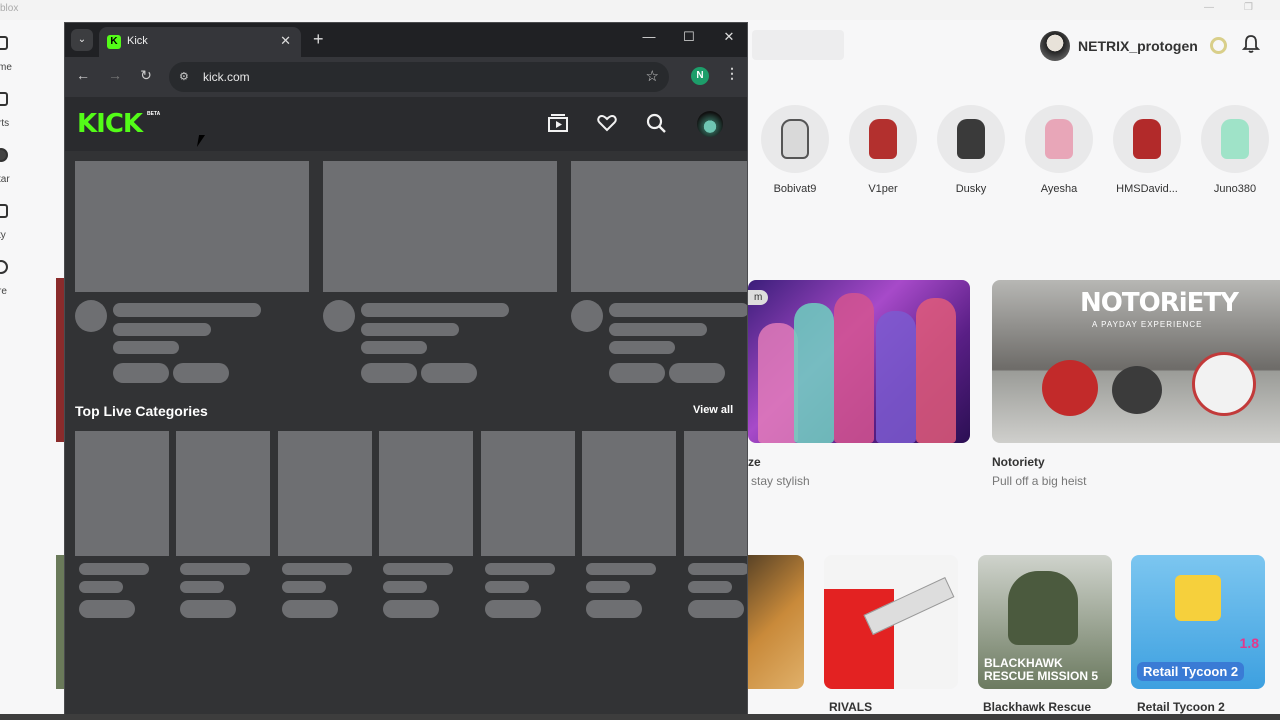 The height and width of the screenshot is (720, 1280). What do you see at coordinates (5, 123) in the screenshot?
I see `sidebar-label: rts` at bounding box center [5, 123].